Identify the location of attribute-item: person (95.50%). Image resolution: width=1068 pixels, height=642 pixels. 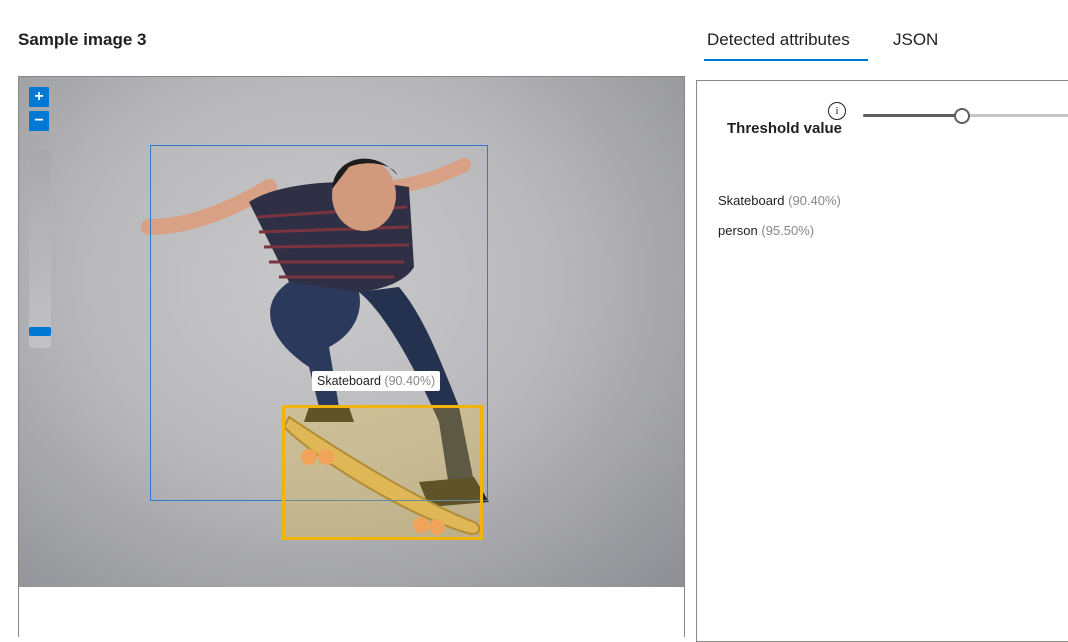
(766, 230).